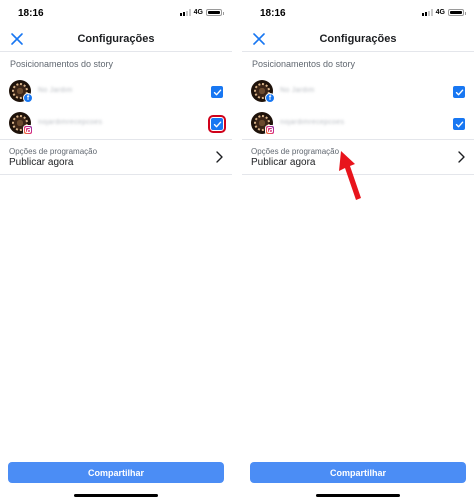 This screenshot has height=502, width=474. Describe the element at coordinates (116, 157) in the screenshot. I see `schedule-options: Opções de programação Publicar agora` at that location.